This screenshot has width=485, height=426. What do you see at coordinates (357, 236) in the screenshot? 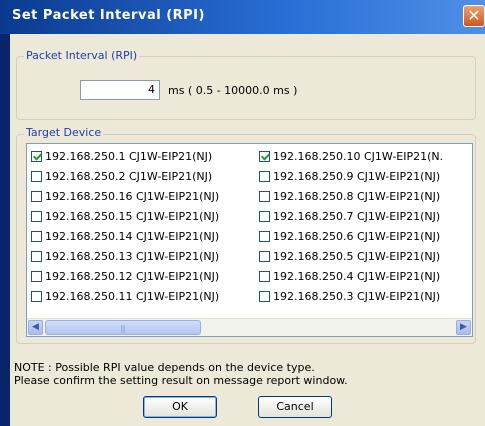
I see `device-label: 192.168.250.6 CJ1W-EIP21(NJ)` at bounding box center [357, 236].